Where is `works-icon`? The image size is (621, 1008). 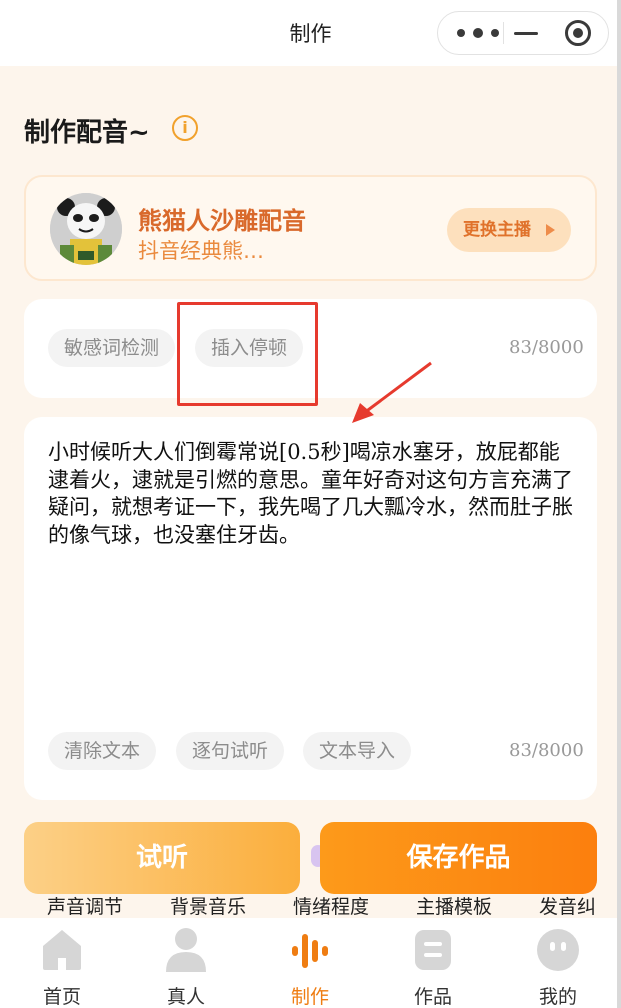
works-icon is located at coordinates (433, 950).